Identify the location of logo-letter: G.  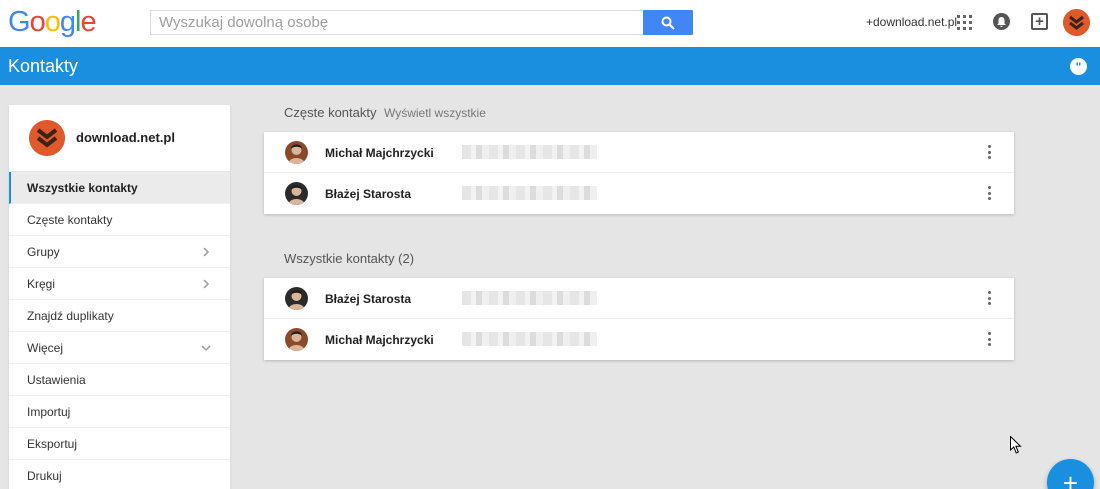
(19, 22).